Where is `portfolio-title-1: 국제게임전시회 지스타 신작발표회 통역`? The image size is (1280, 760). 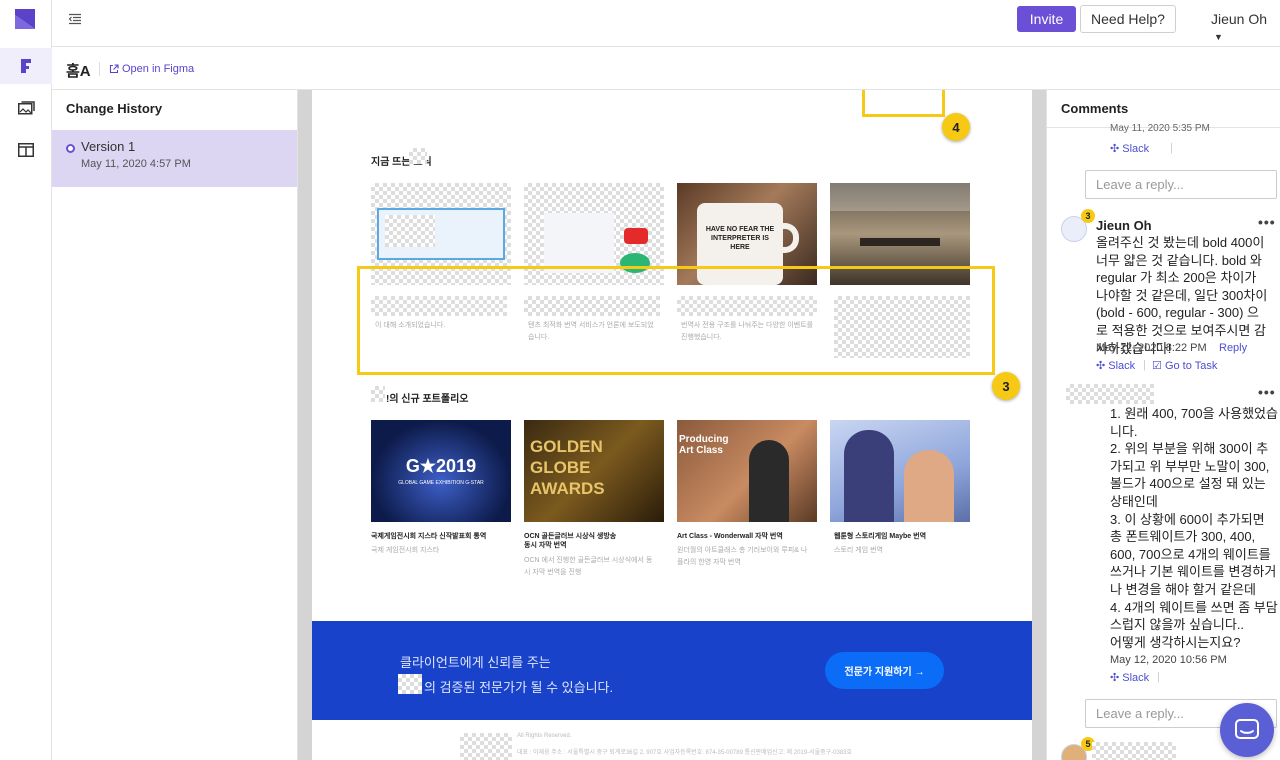
portfolio-title-1: 국제게임전시회 지스타 신작발표회 통역 is located at coordinates (429, 536).